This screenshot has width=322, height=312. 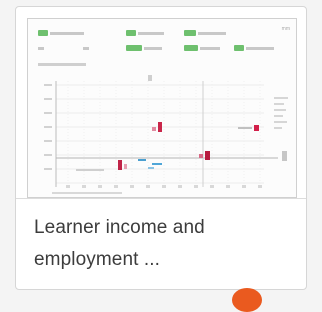 I want to click on chart-markers, so click(x=181, y=146).